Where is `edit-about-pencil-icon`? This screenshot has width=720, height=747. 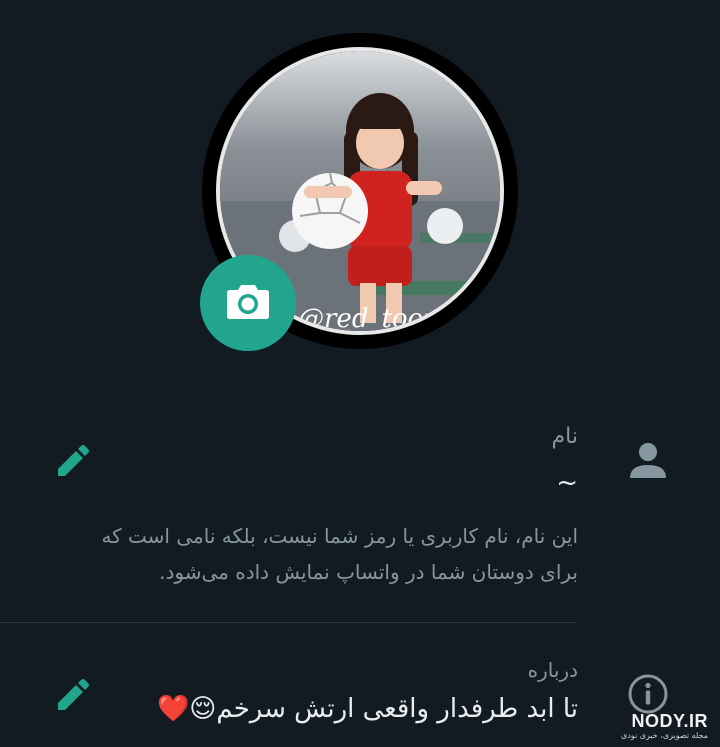 edit-about-pencil-icon is located at coordinates (72, 696).